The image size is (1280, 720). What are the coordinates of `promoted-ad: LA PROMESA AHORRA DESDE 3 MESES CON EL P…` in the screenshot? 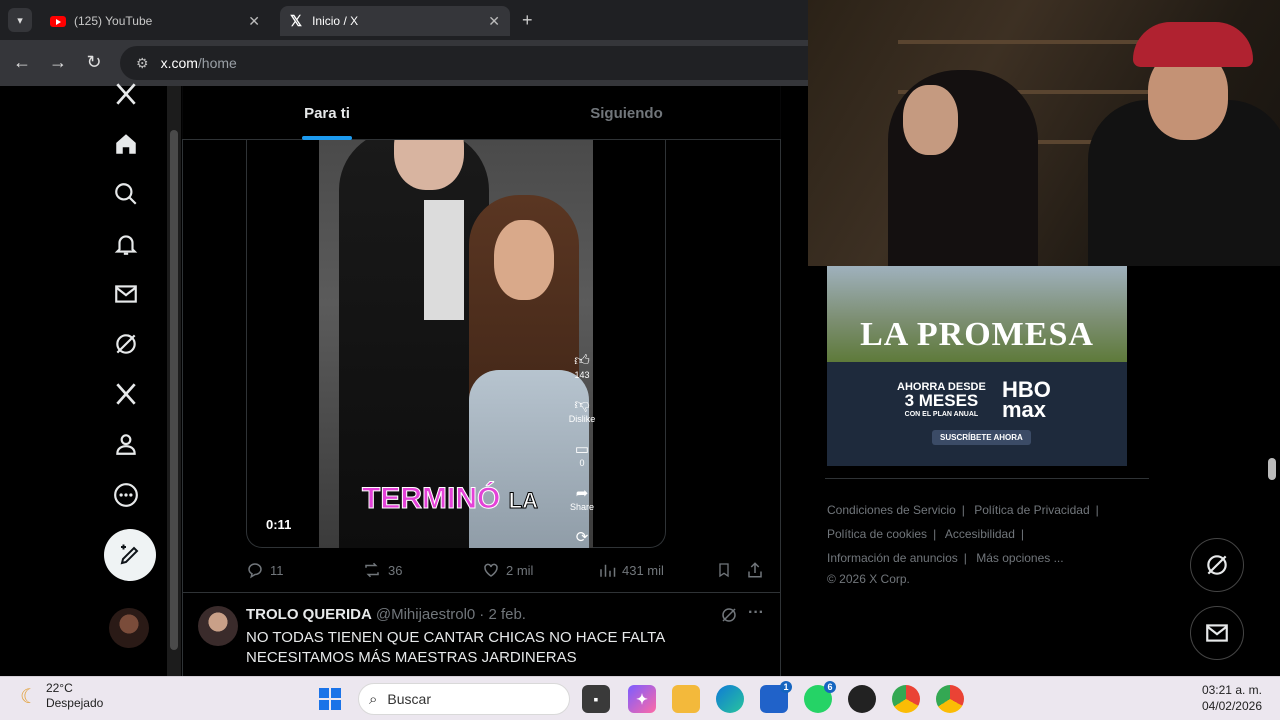 It's located at (977, 366).